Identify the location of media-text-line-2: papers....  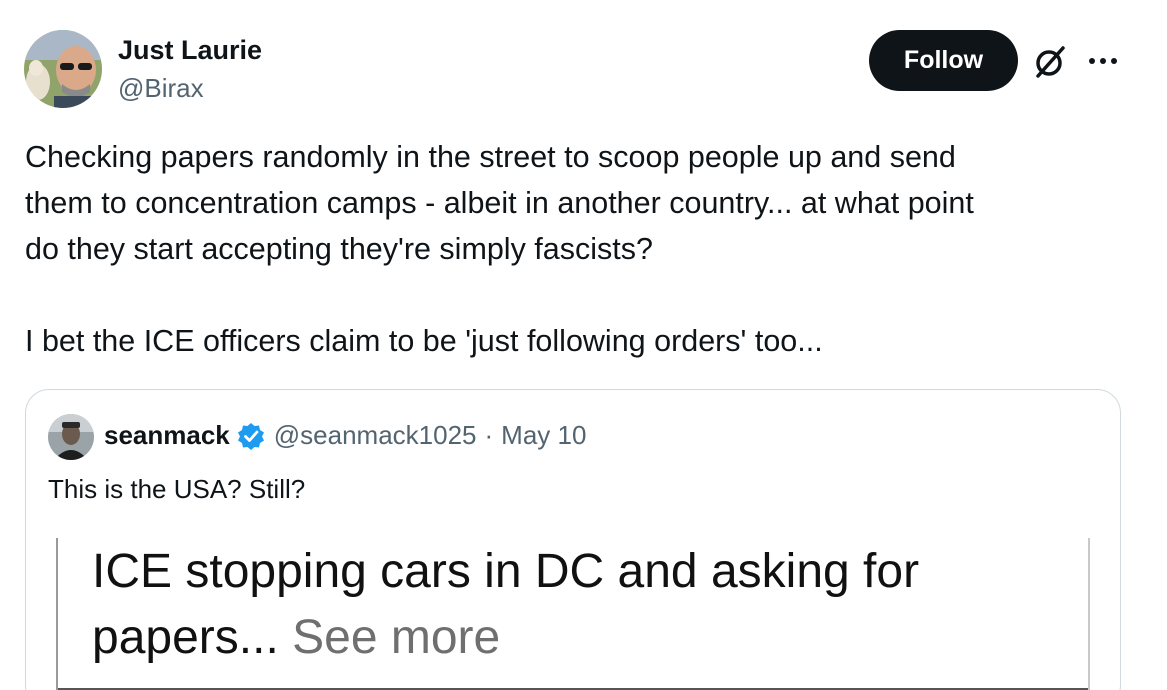
(185, 637).